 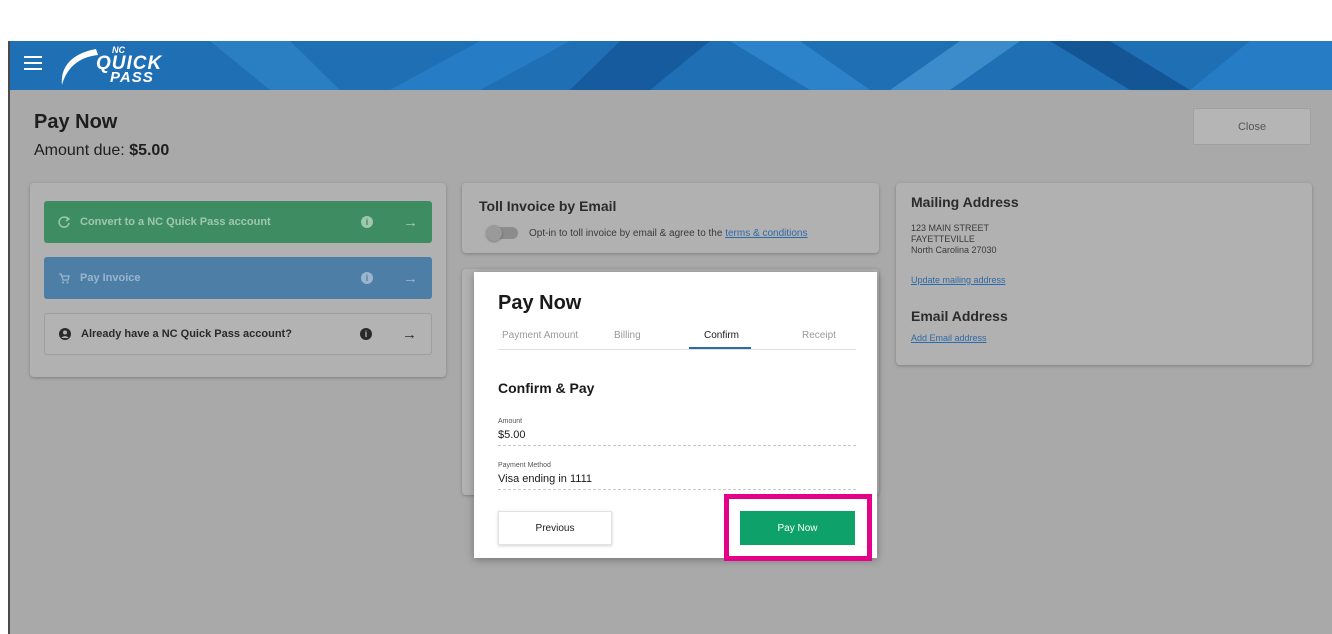 I want to click on amount-due-value: $5.00, so click(x=149, y=150).